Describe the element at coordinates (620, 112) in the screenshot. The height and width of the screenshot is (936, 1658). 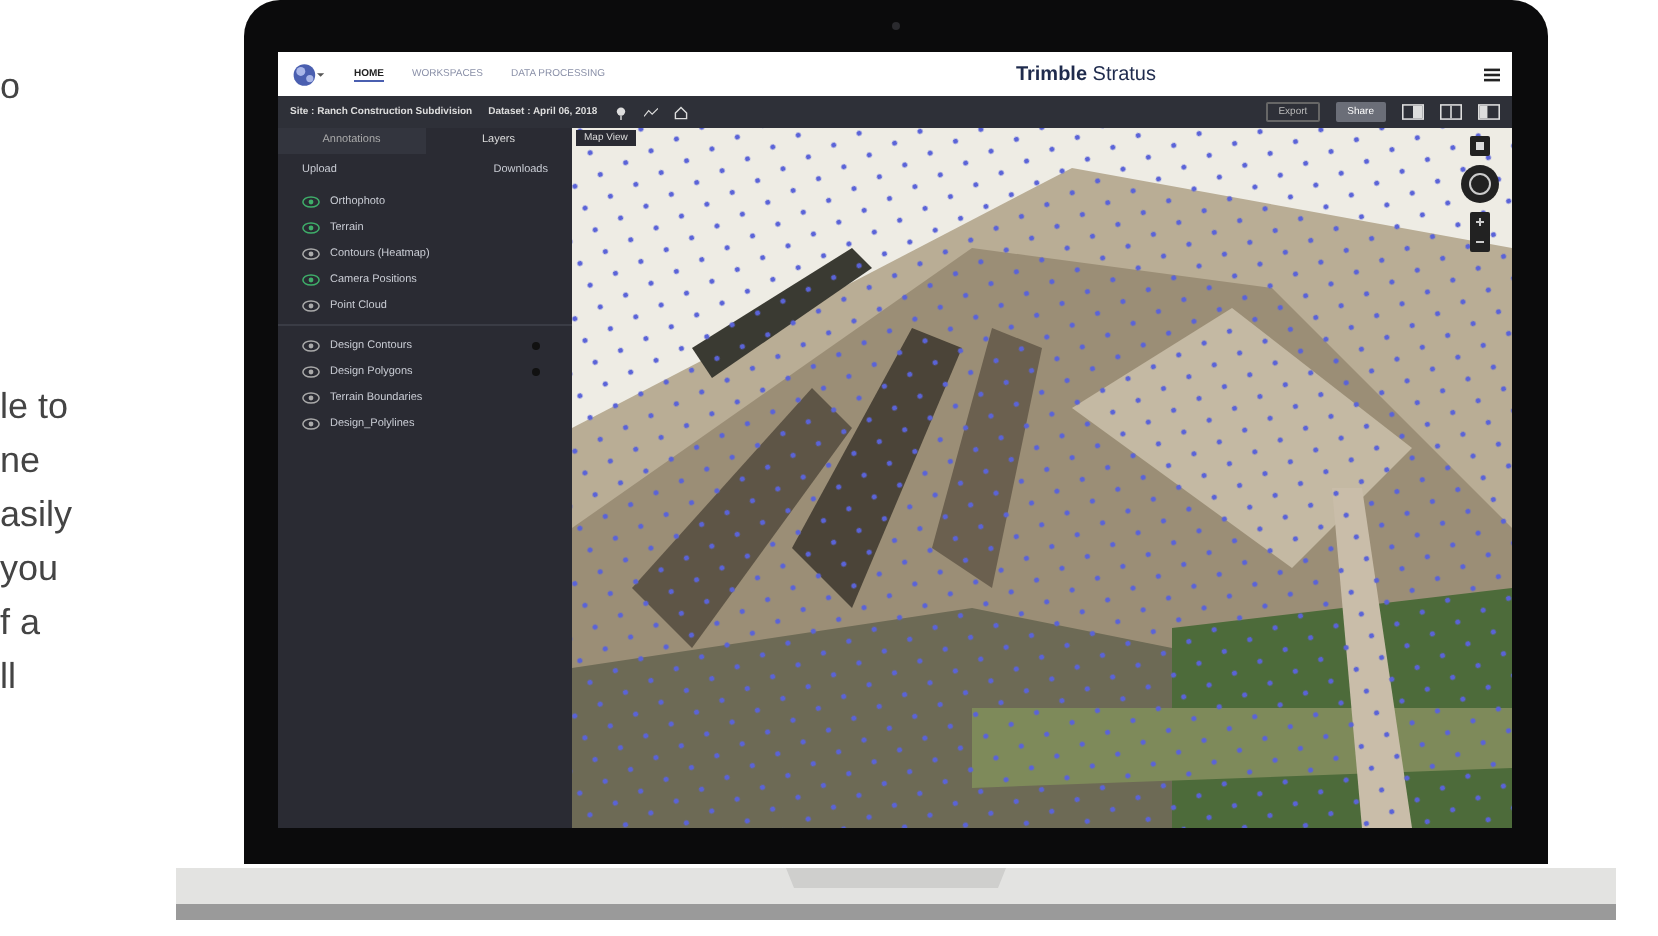
I see `pin-icon` at that location.